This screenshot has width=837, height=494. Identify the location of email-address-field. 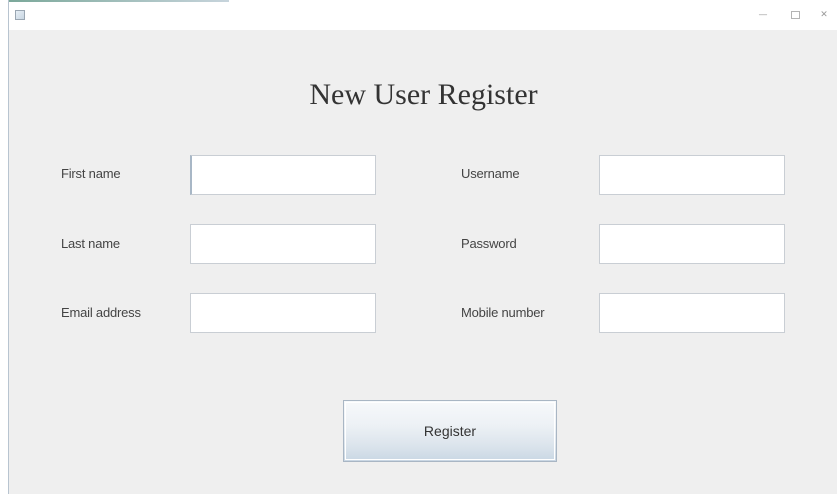
(283, 313).